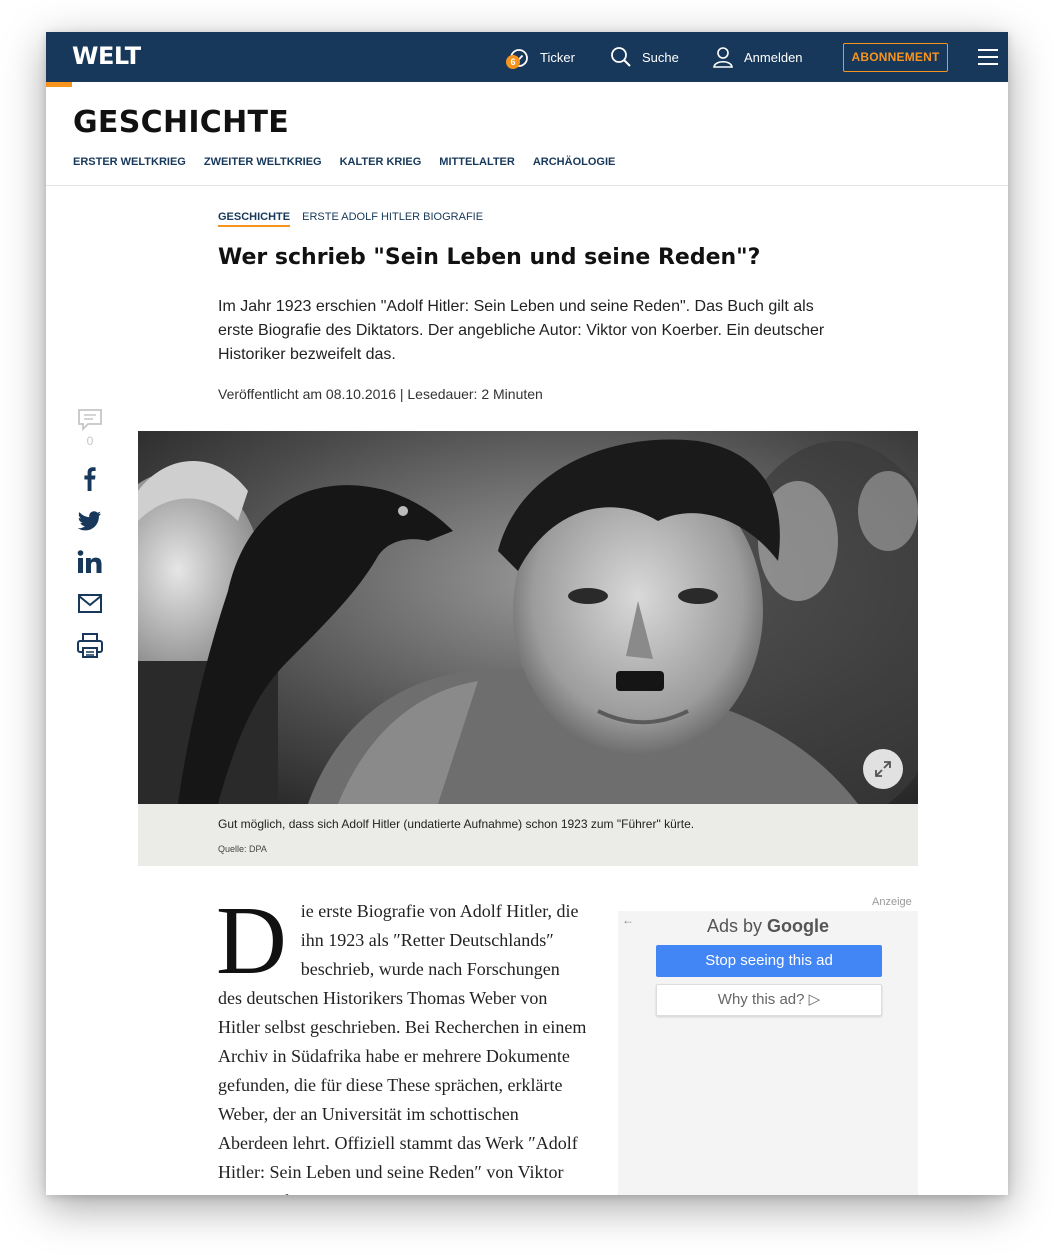  I want to click on breadcrumb: GESCHICHTE ERSTE ADOLF HITLER BIOGRAFIE, so click(350, 219).